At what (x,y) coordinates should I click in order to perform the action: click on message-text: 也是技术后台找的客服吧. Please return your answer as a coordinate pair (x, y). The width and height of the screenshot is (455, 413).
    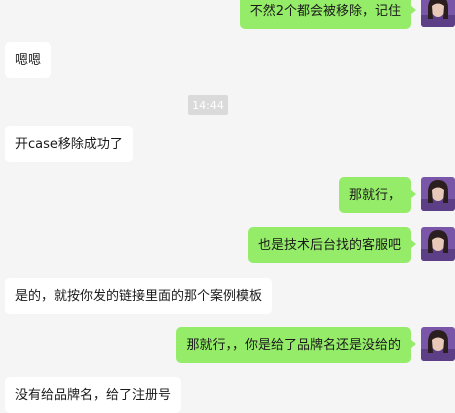
    Looking at the image, I should click on (329, 245).